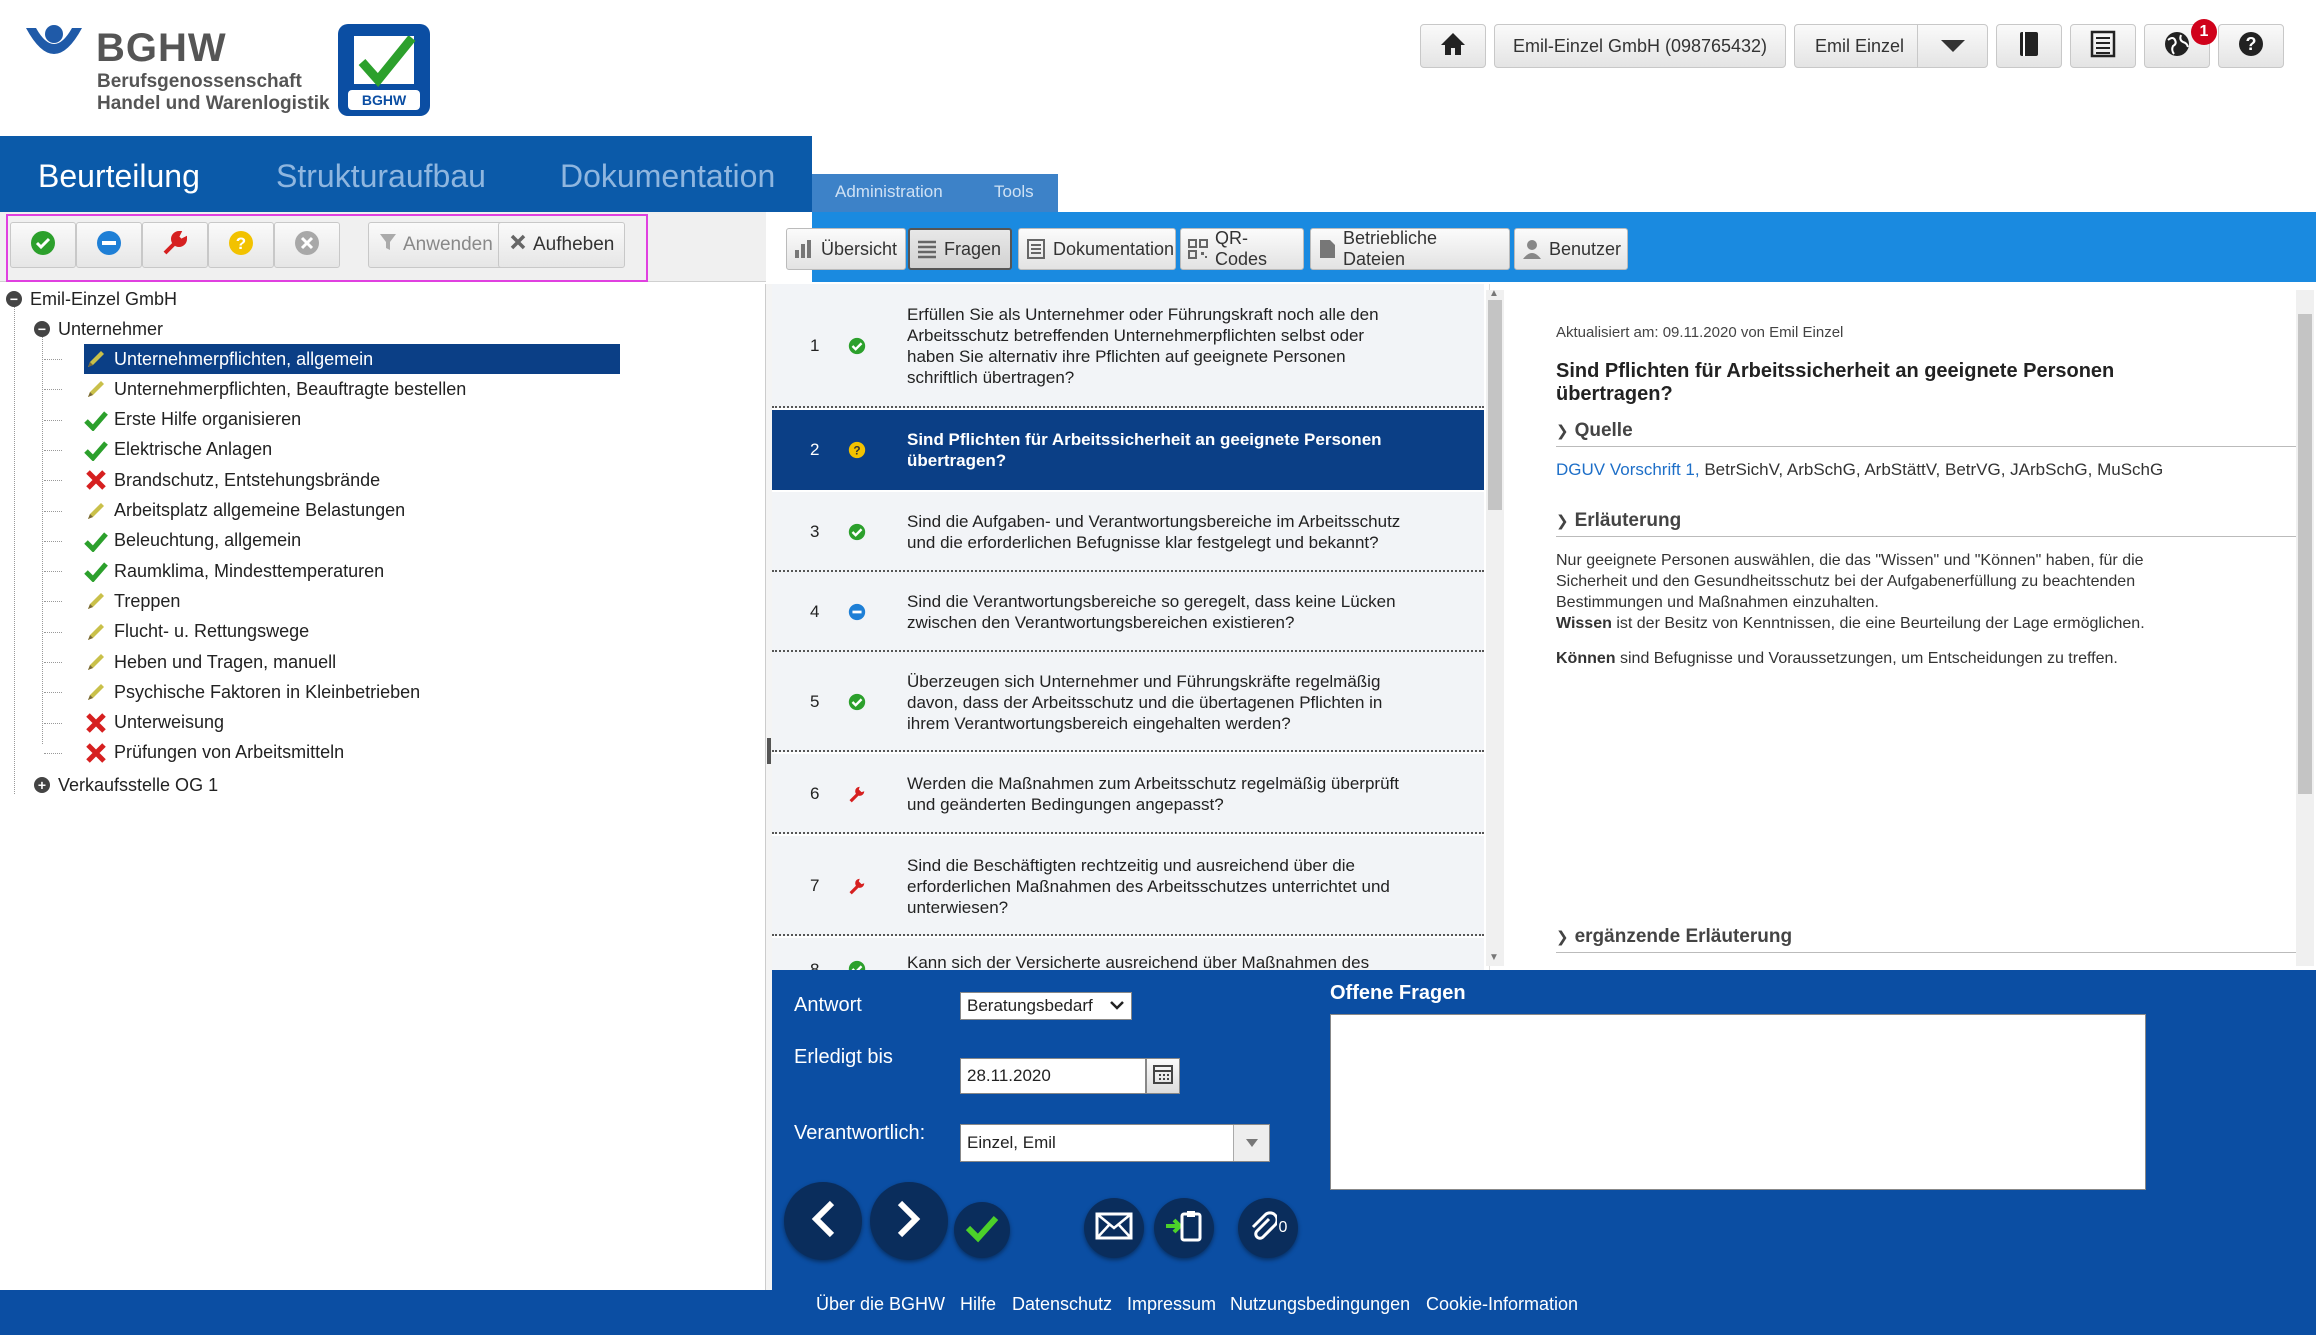 This screenshot has height=1335, width=2316. I want to click on previous-question-button, so click(823, 1221).